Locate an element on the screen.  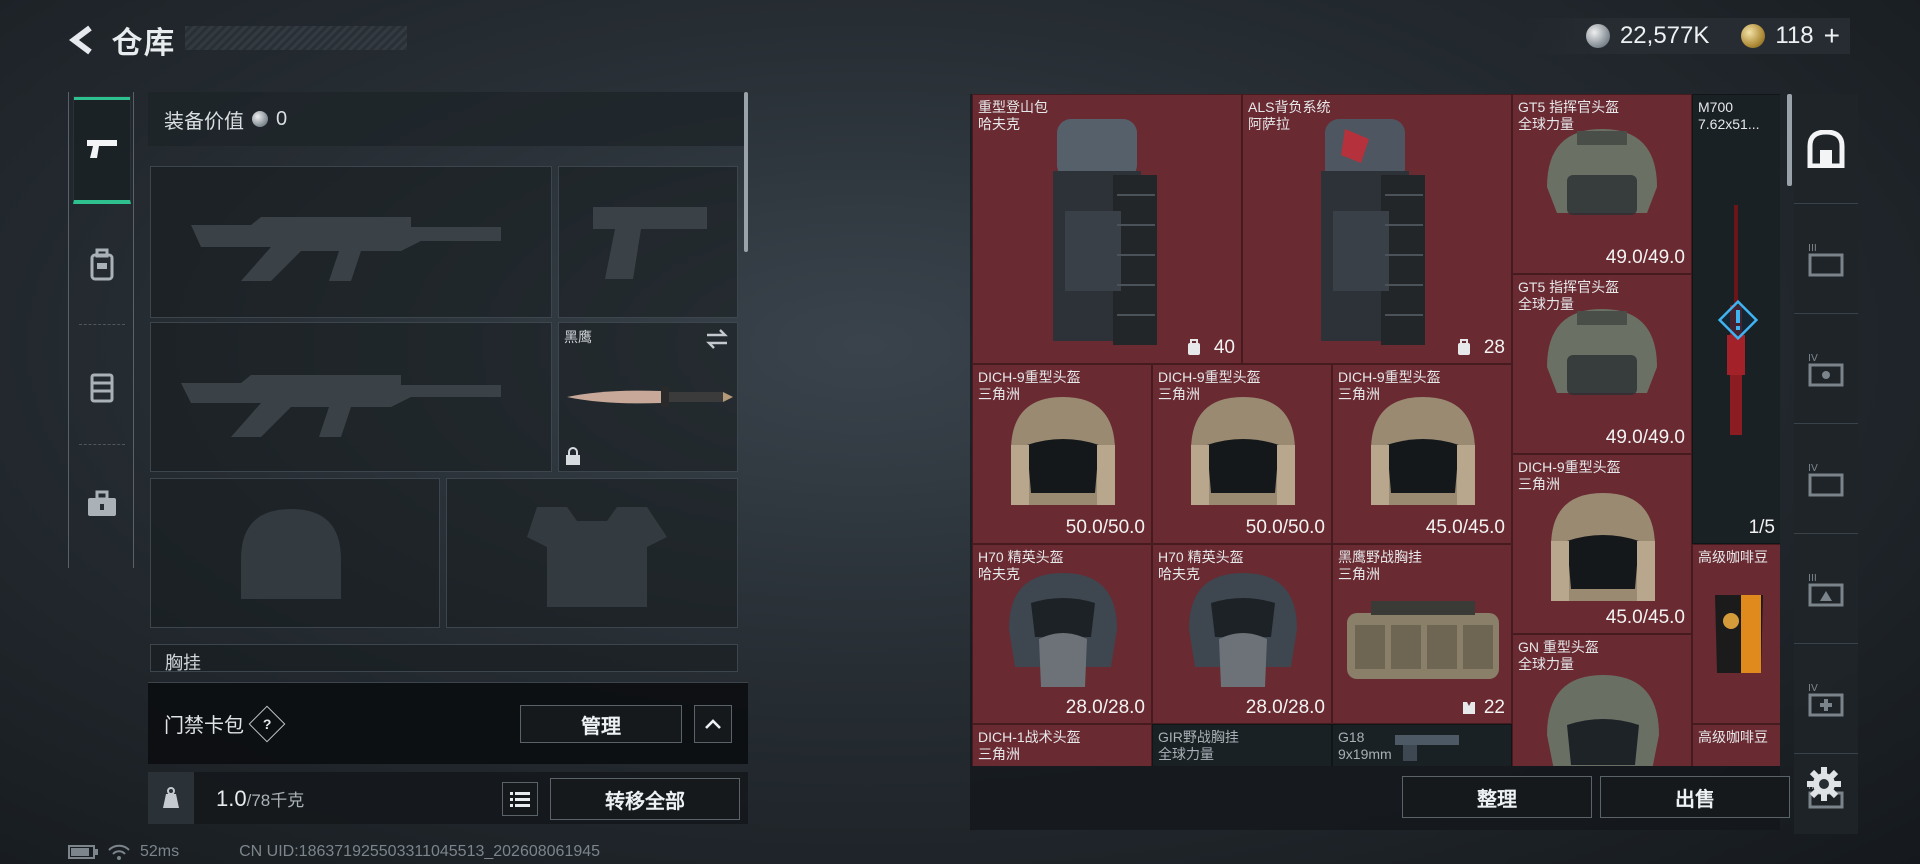
tab-case-1: III is located at coordinates (1826, 259).